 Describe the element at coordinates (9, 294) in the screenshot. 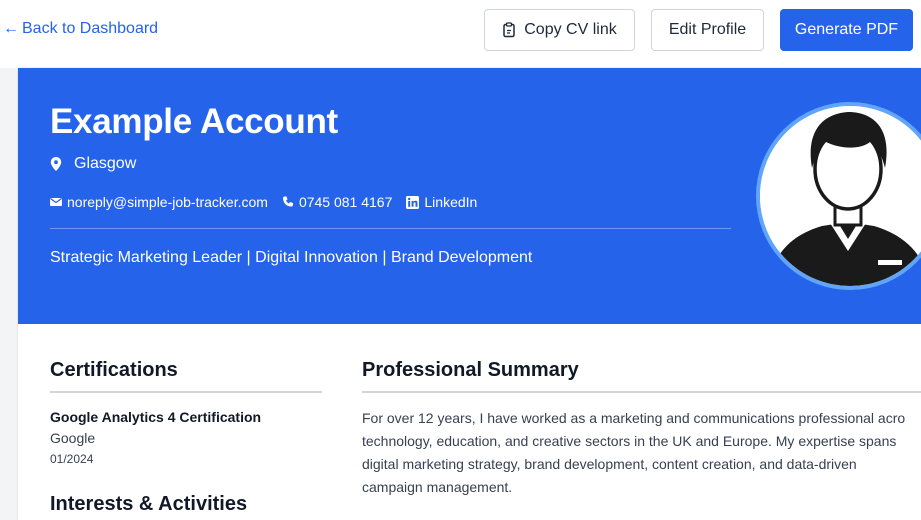

I see `page-gutter` at that location.